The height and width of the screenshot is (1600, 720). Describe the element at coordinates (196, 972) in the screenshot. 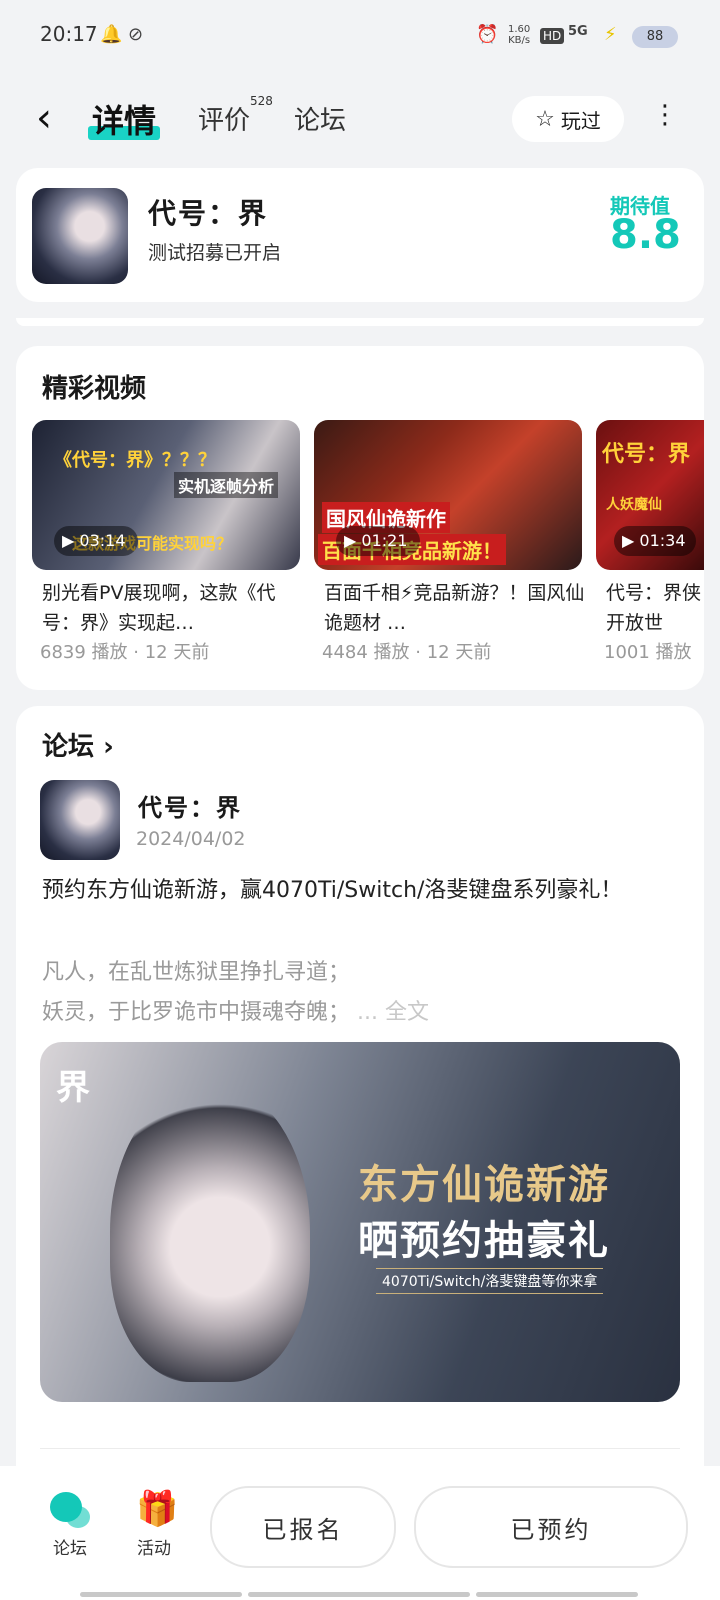

I see `post-excerpt-line: 凡人，在乱世炼狱里挣扎寻道；` at that location.